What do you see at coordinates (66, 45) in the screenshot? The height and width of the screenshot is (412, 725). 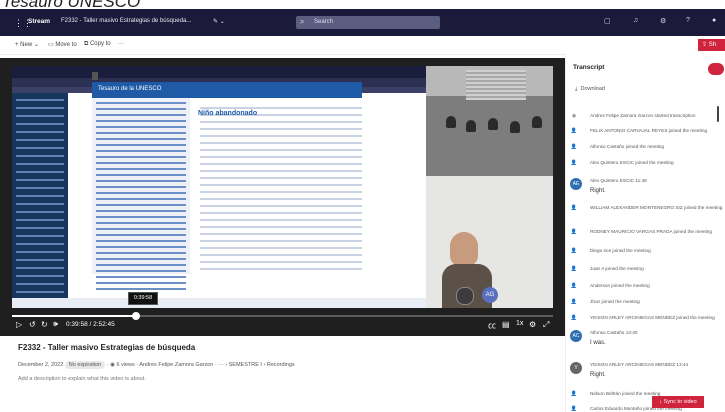 I see `move-label: Move to` at bounding box center [66, 45].